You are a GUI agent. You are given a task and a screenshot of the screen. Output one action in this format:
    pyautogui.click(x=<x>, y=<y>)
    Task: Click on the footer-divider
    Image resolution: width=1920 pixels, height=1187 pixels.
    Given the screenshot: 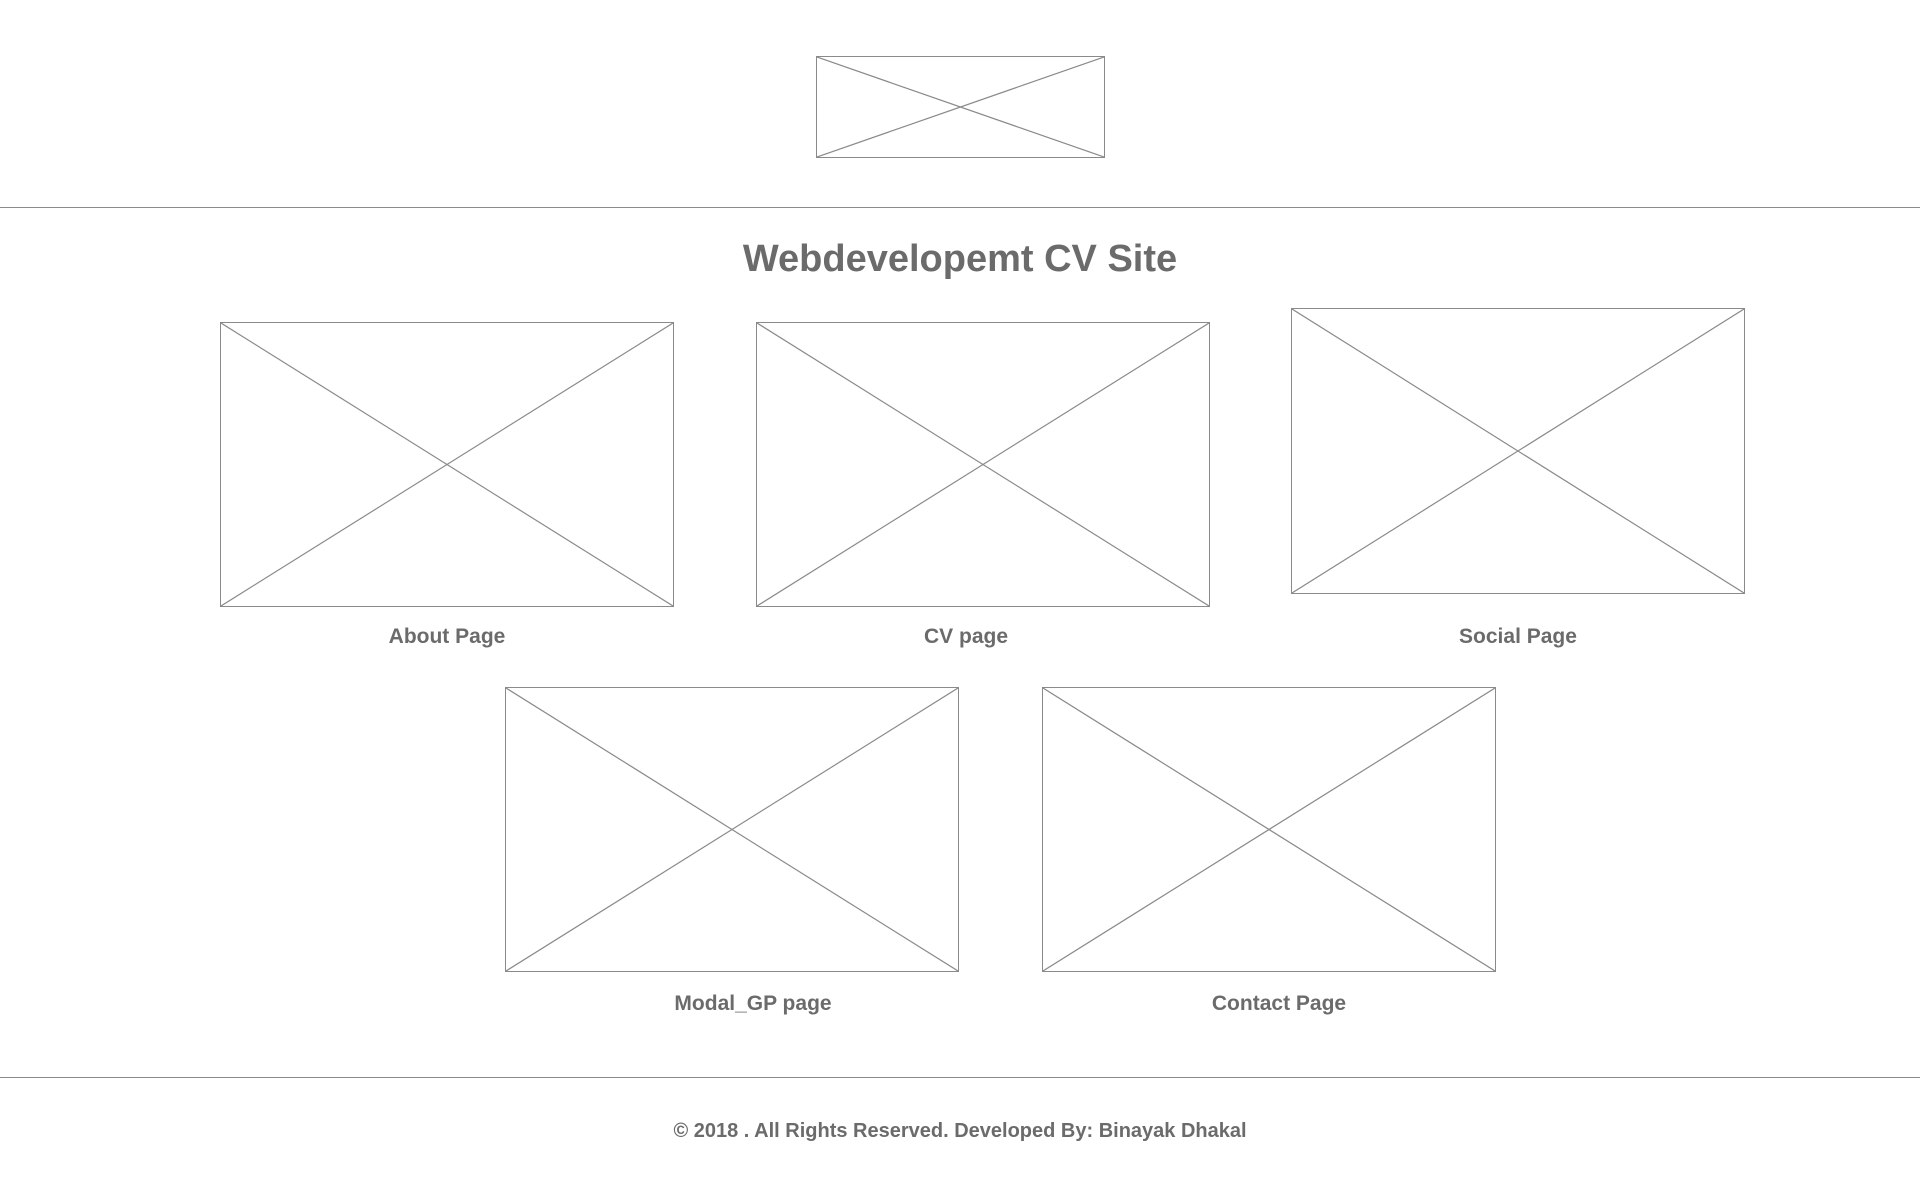 What is the action you would take?
    pyautogui.click(x=960, y=1077)
    